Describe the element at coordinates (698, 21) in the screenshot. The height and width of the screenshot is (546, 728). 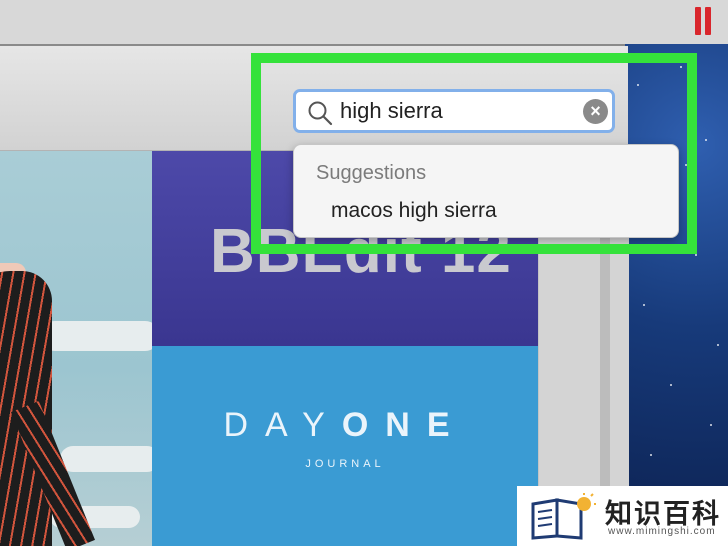
I see `step-marker-left` at that location.